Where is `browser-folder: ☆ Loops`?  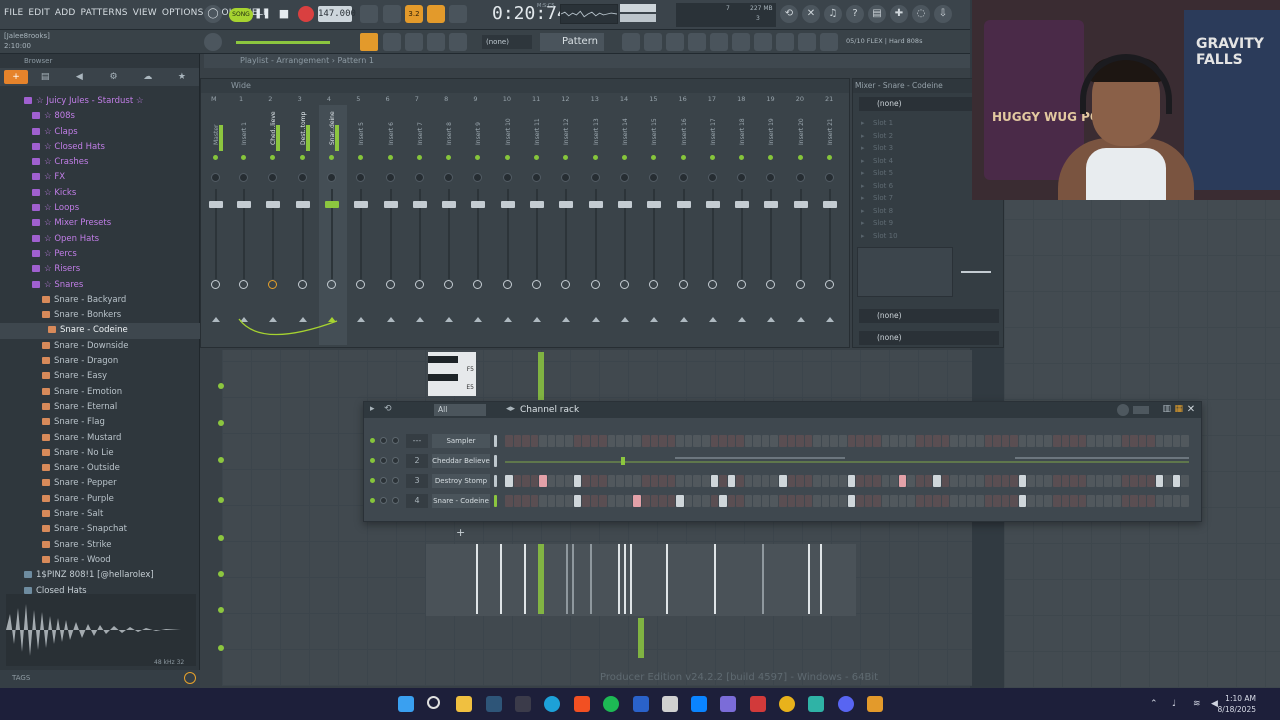 browser-folder: ☆ Loops is located at coordinates (100, 208).